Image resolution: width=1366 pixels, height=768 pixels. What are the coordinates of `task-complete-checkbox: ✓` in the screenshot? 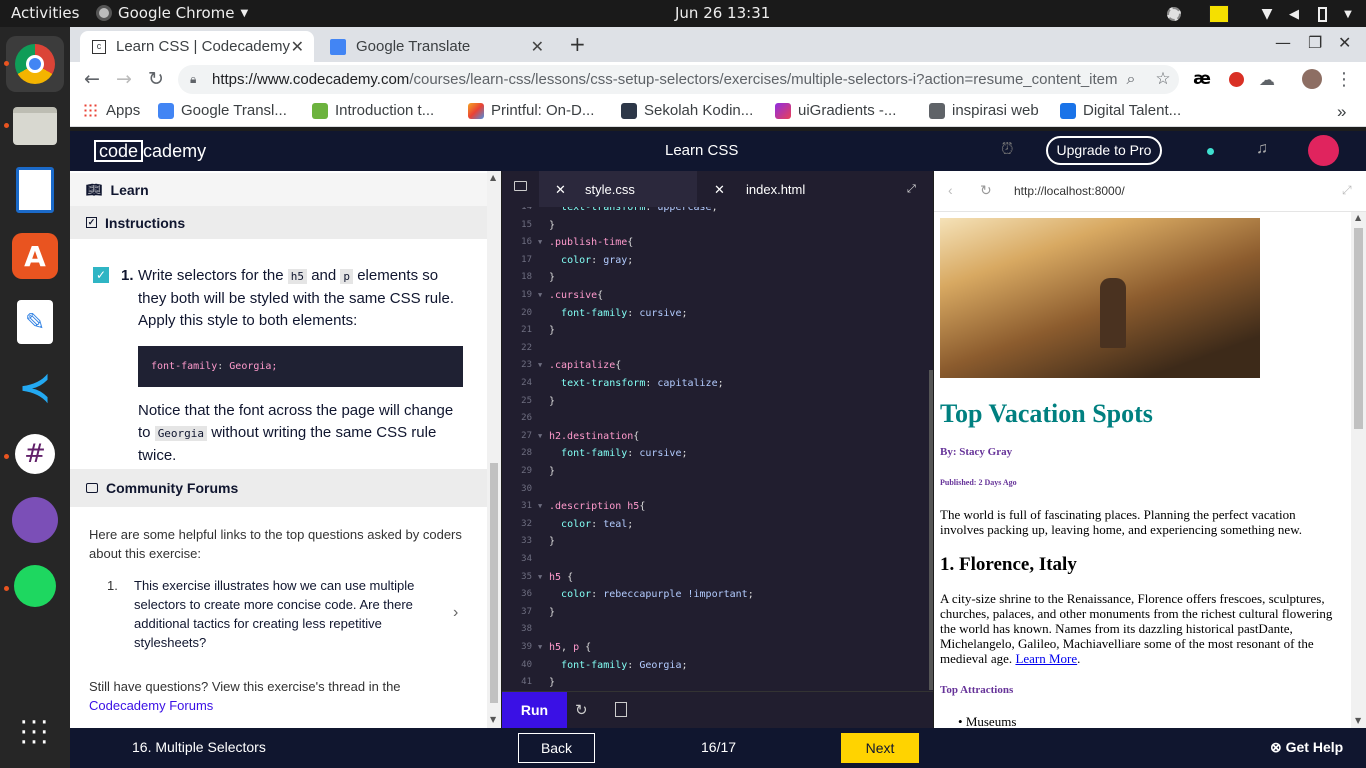 It's located at (101, 275).